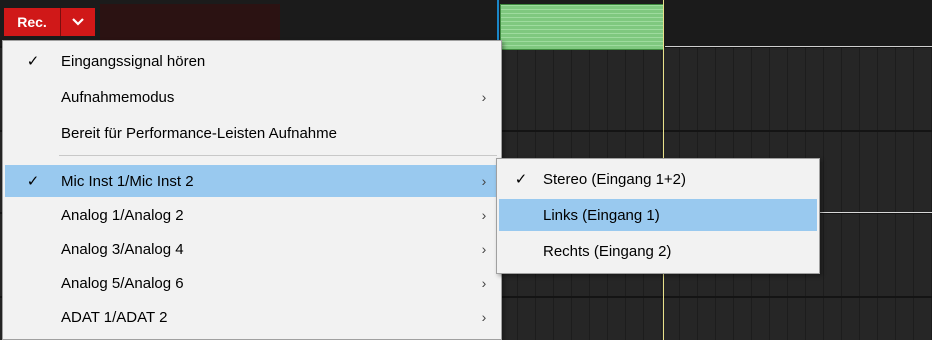  What do you see at coordinates (252, 181) in the screenshot?
I see `menu-item-mic-inst-1-2: ✓ Mic Inst 1/Mic Inst 2 ›` at bounding box center [252, 181].